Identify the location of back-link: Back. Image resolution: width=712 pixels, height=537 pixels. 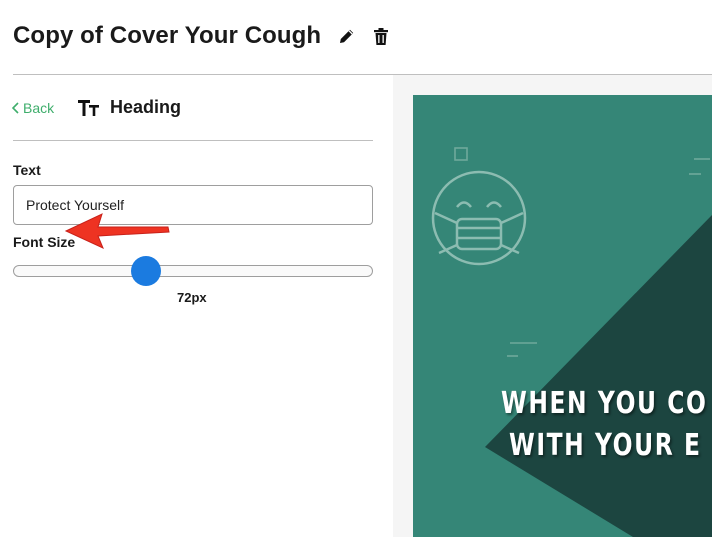
(33, 108).